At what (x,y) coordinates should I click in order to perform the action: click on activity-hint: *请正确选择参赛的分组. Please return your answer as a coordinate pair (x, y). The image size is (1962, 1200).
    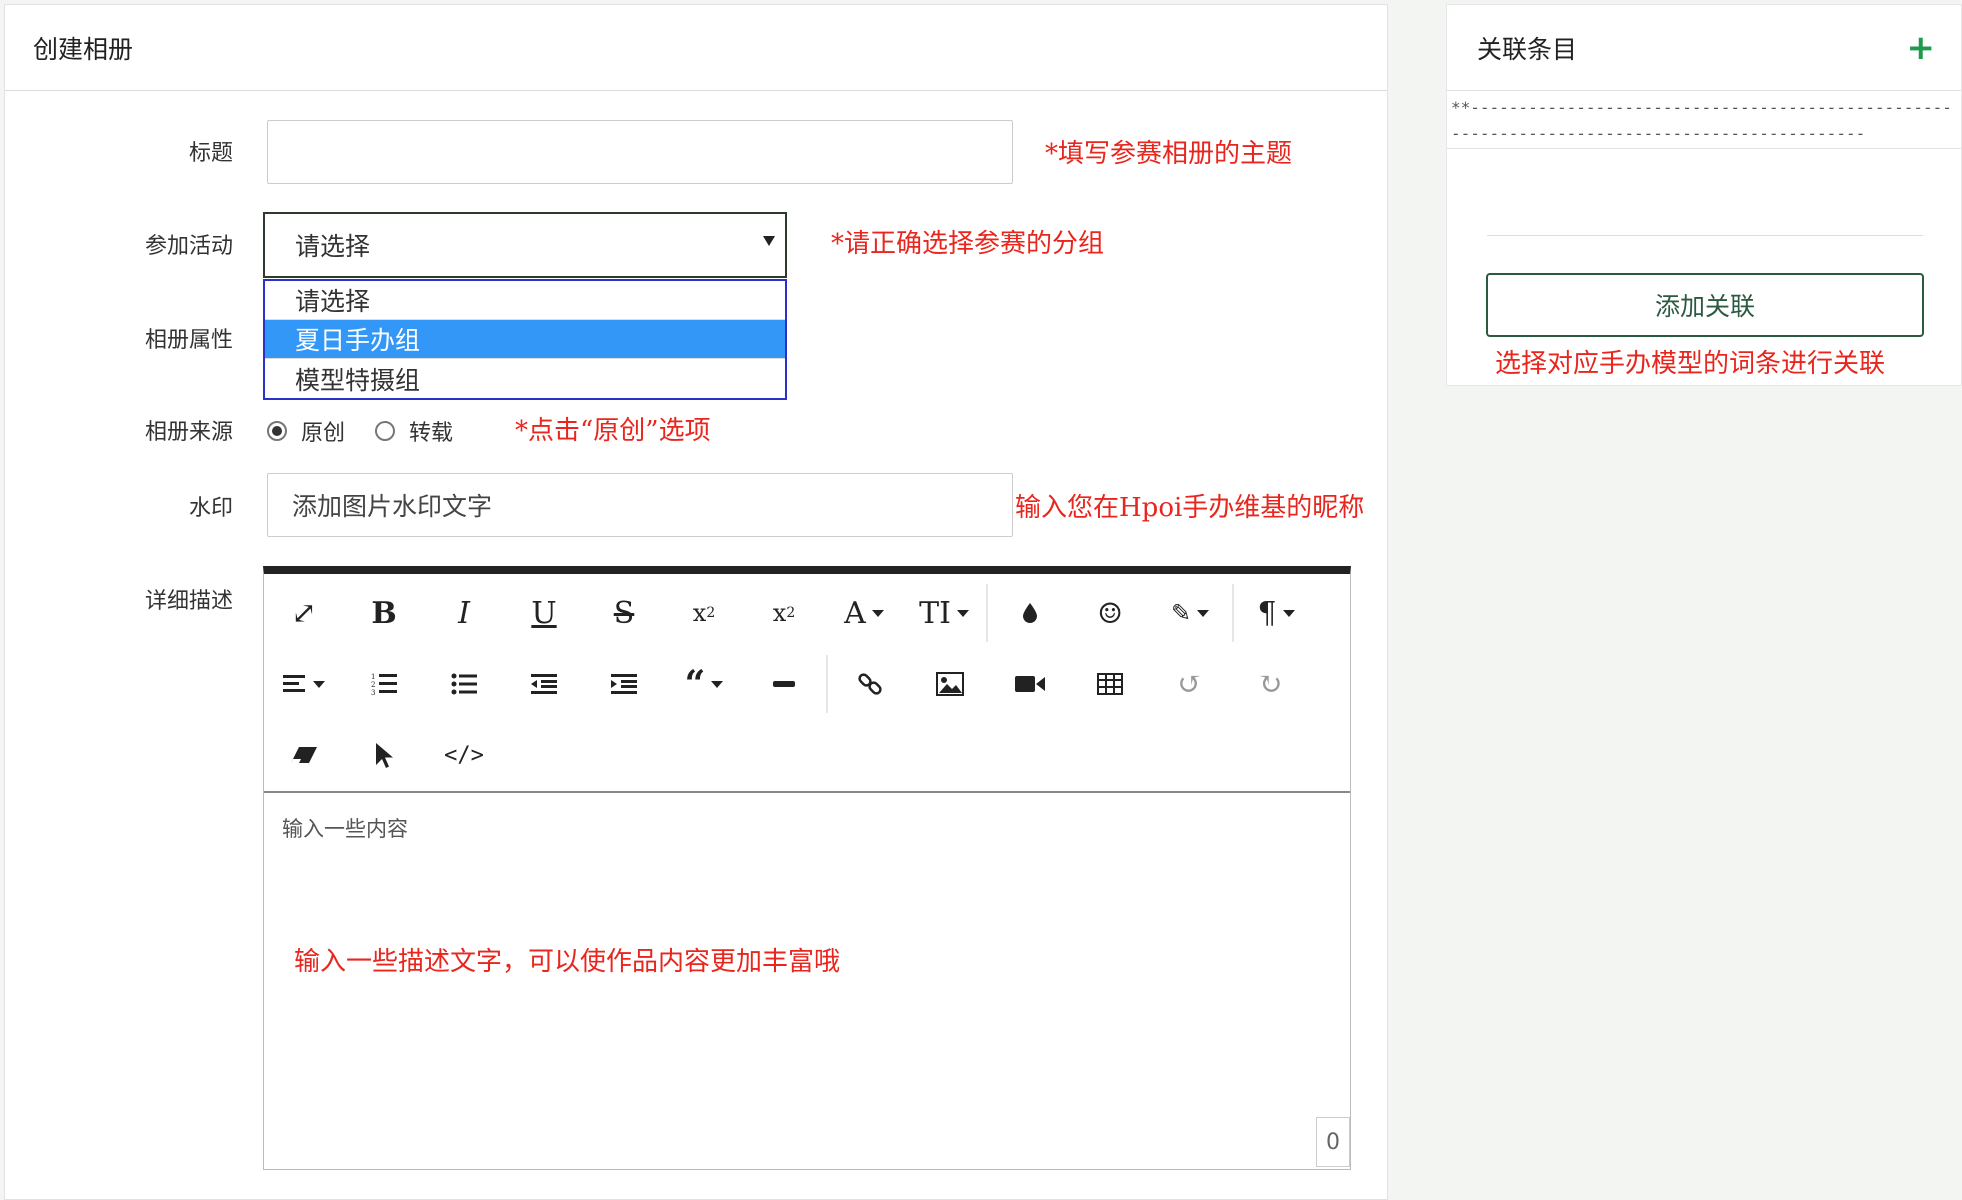
    Looking at the image, I should click on (968, 244).